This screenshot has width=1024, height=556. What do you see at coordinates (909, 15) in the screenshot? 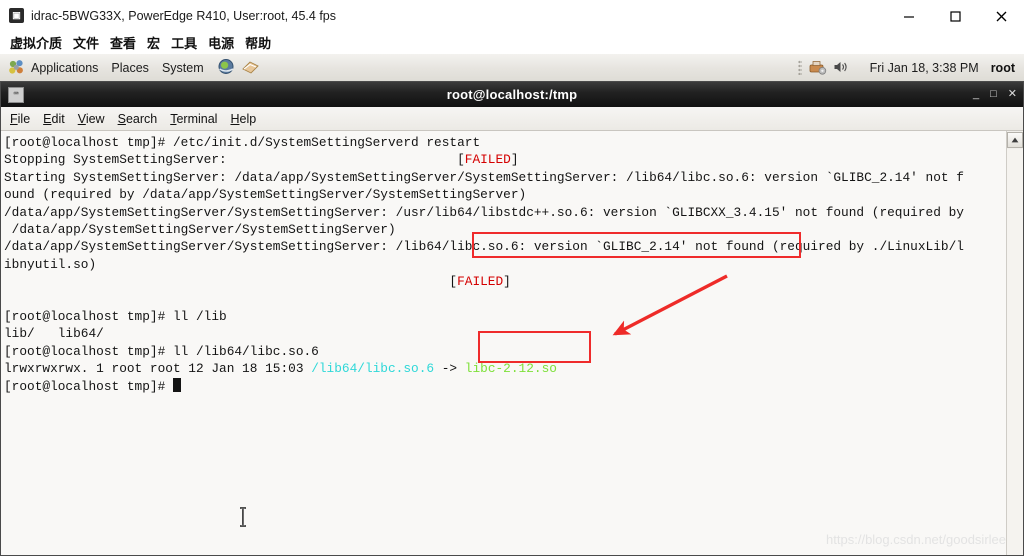
I see `minimize-icon` at bounding box center [909, 15].